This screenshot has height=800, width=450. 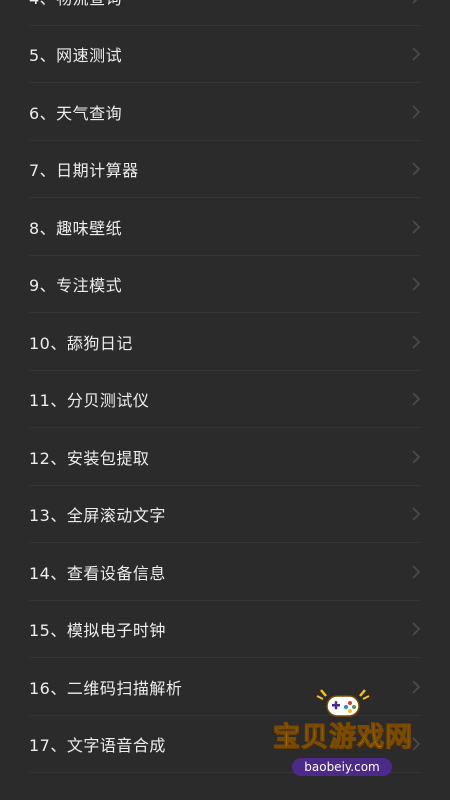 What do you see at coordinates (76, 113) in the screenshot?
I see `list-item-label: 6、天气查询` at bounding box center [76, 113].